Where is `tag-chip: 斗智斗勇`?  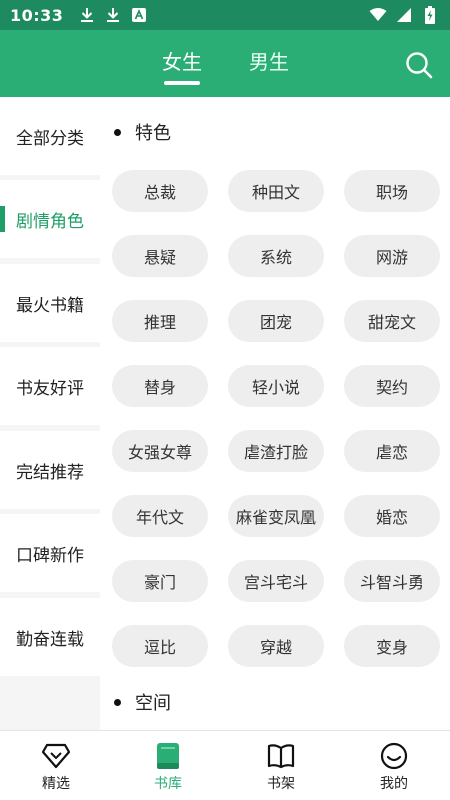
tag-chip: 斗智斗勇 is located at coordinates (392, 581).